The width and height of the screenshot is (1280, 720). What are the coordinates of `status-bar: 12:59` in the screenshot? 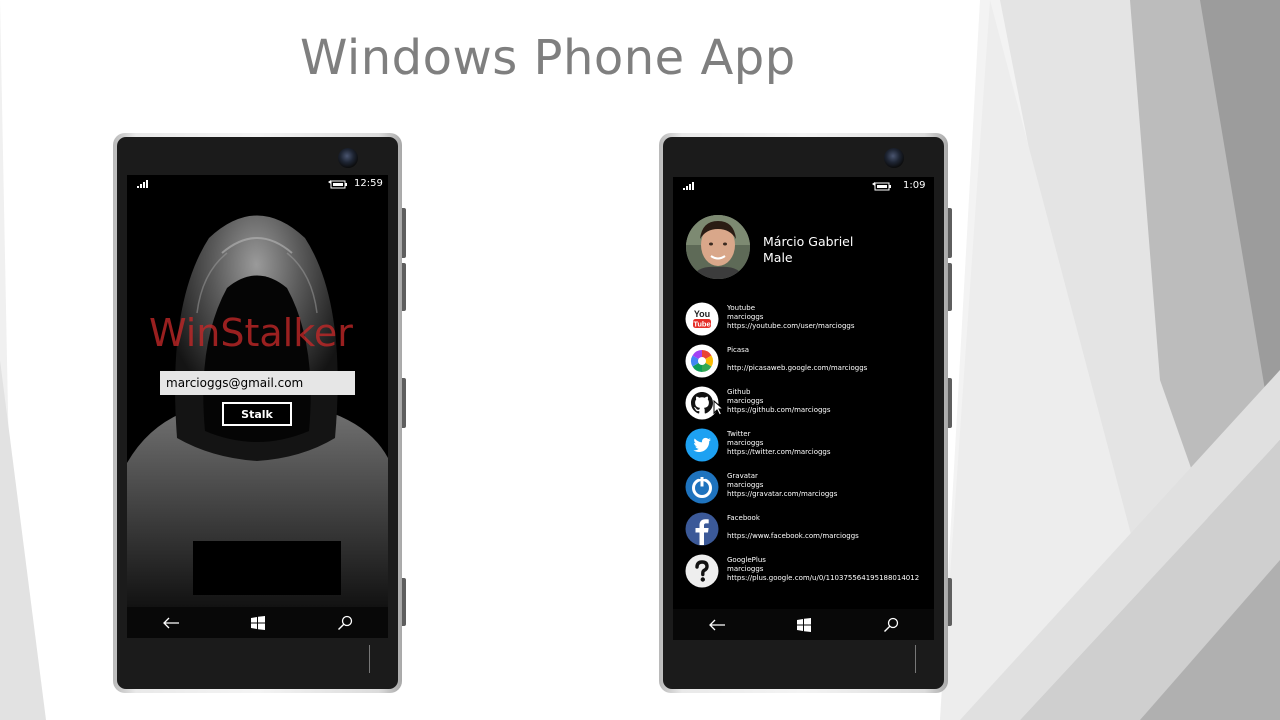 It's located at (257, 184).